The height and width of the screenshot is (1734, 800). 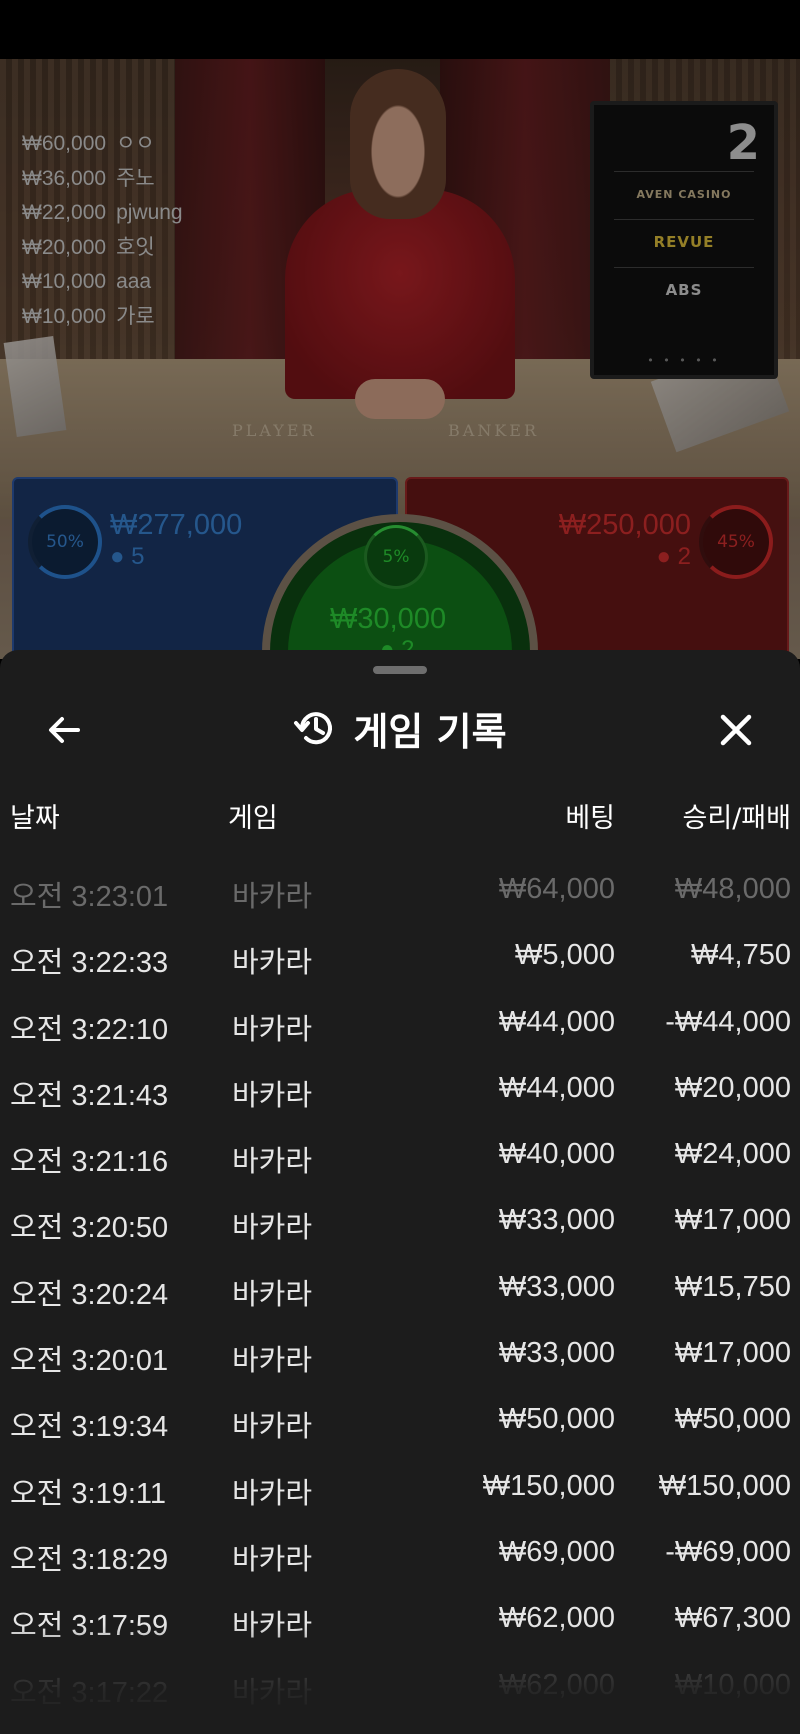 What do you see at coordinates (313, 728) in the screenshot?
I see `history-icon` at bounding box center [313, 728].